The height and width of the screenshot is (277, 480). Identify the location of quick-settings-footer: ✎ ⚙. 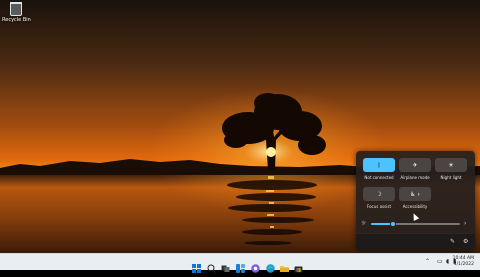
(415, 242).